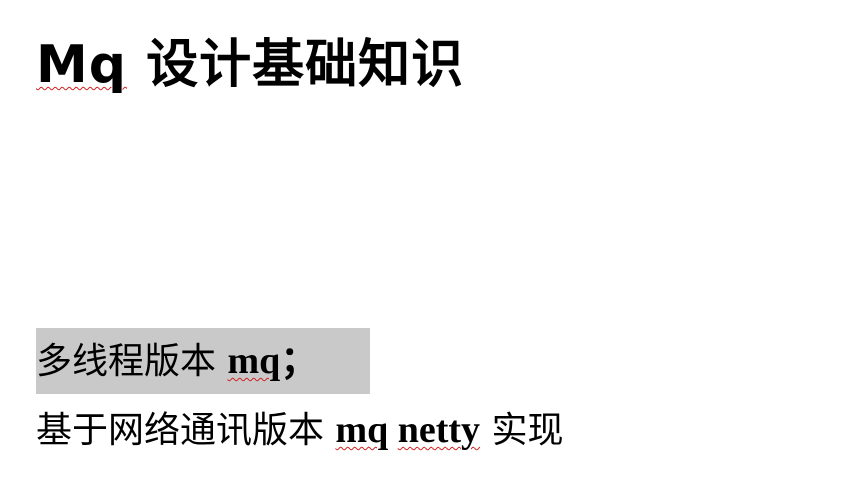  What do you see at coordinates (254, 361) in the screenshot?
I see `line-latin: mq` at bounding box center [254, 361].